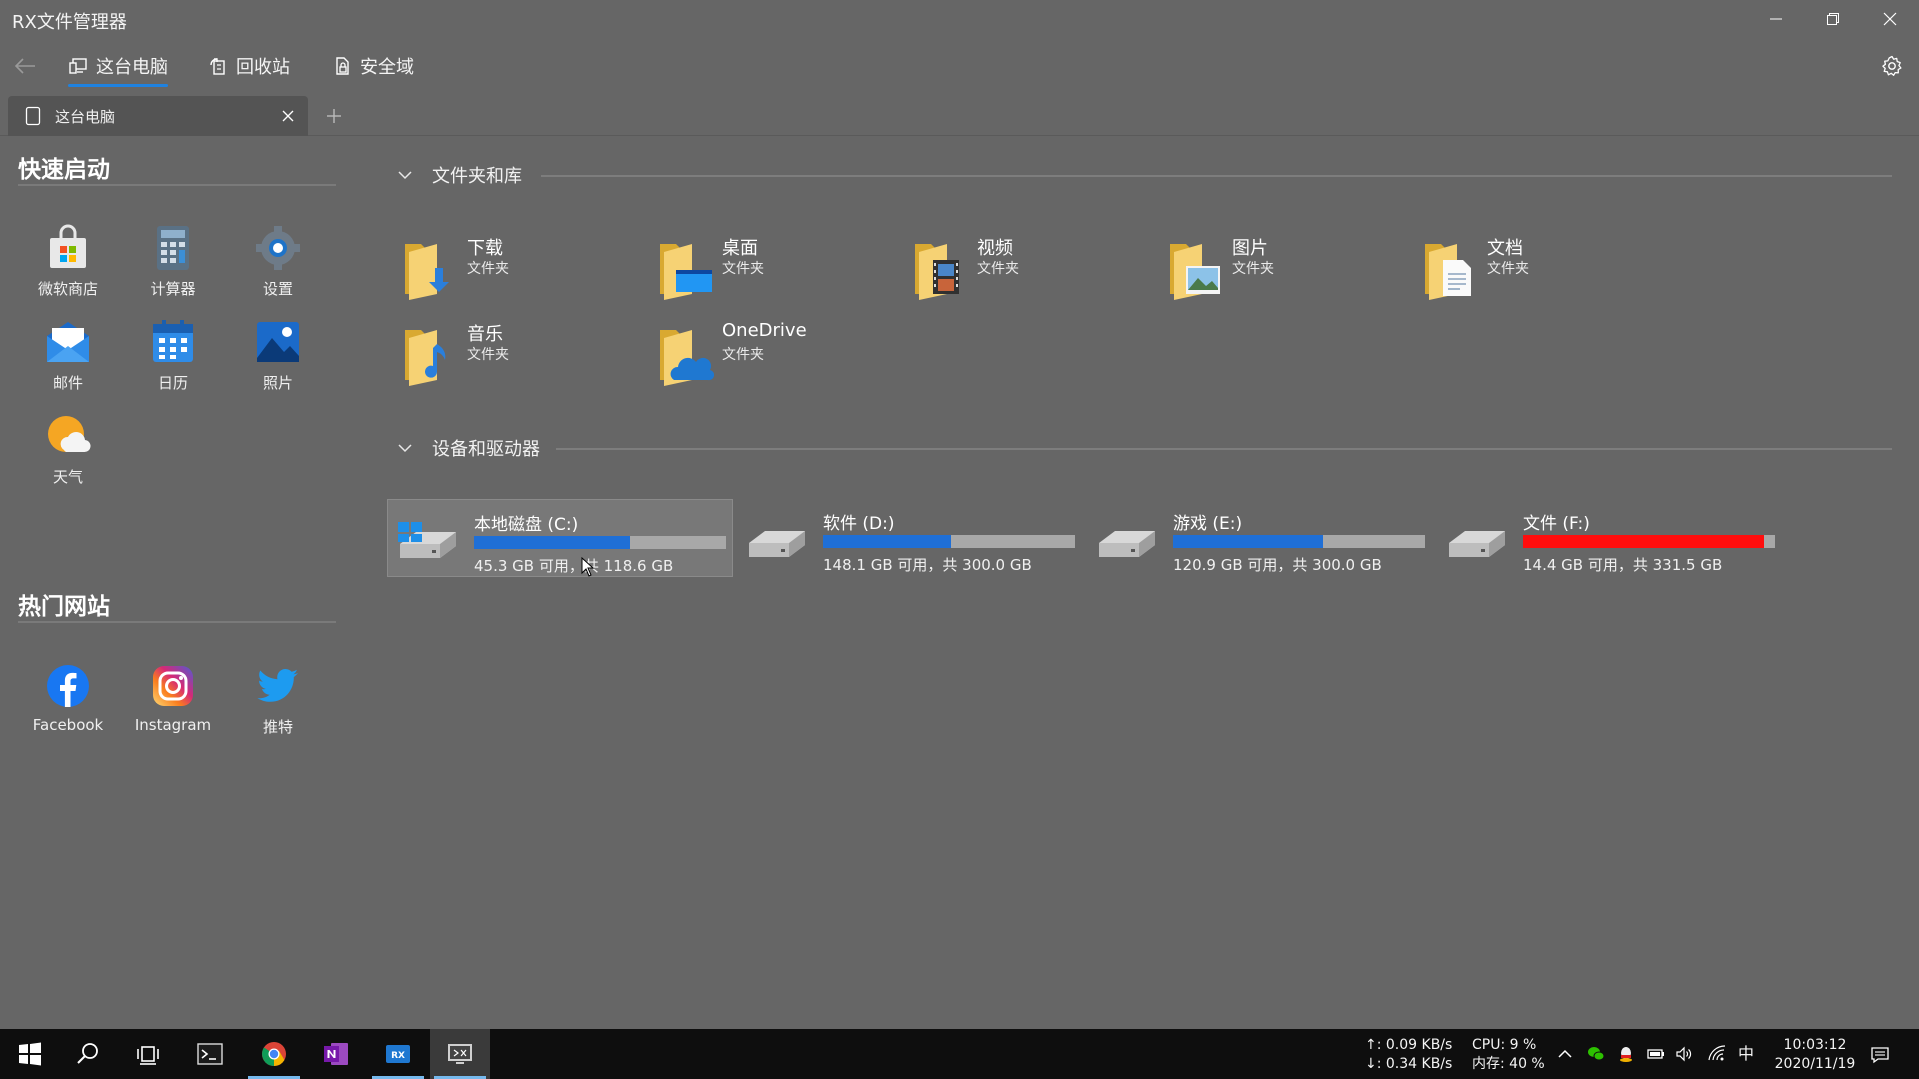  I want to click on app-weather: 天气, so click(68, 455).